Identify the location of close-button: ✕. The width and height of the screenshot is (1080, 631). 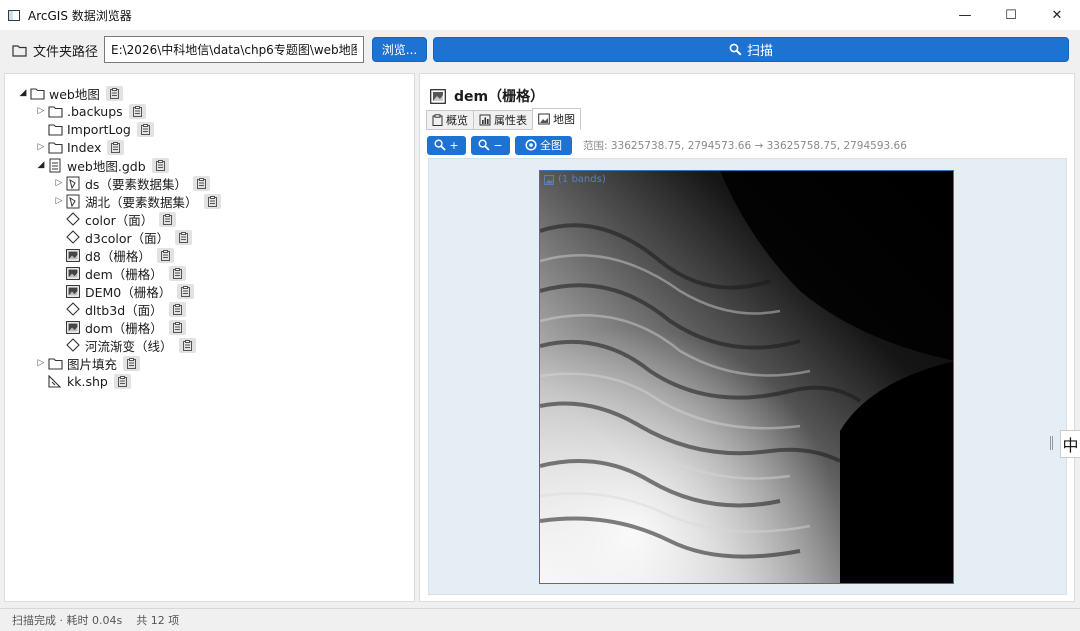
(1057, 15).